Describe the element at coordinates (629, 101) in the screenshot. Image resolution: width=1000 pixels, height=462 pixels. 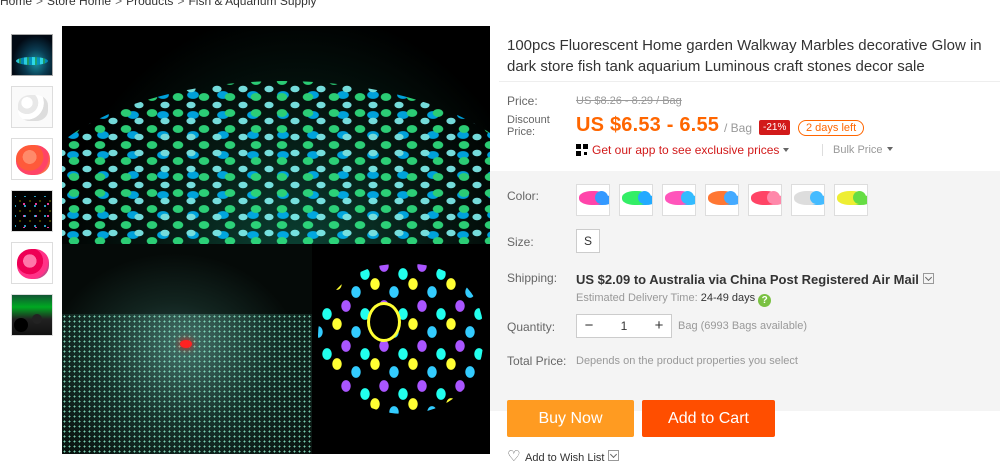
I see `original-price: US $8.26 - 8.29 / Bag` at that location.